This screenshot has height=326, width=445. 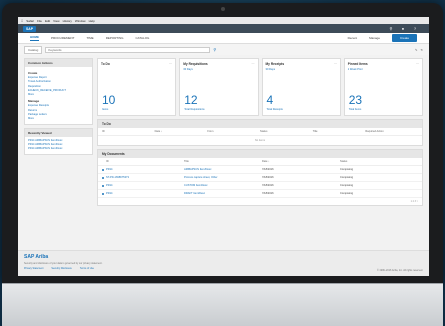 What do you see at coordinates (58, 95) in the screenshot?
I see `link-more-create: More` at bounding box center [58, 95].